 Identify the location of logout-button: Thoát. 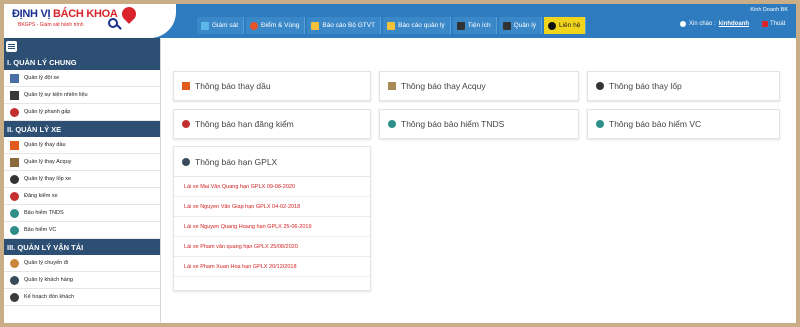
(773, 24).